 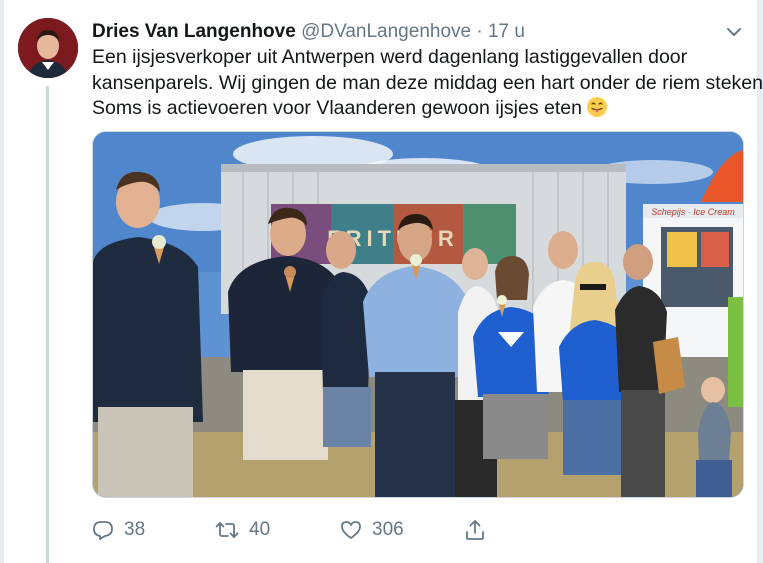 I want to click on reply-count: 38, so click(x=135, y=529).